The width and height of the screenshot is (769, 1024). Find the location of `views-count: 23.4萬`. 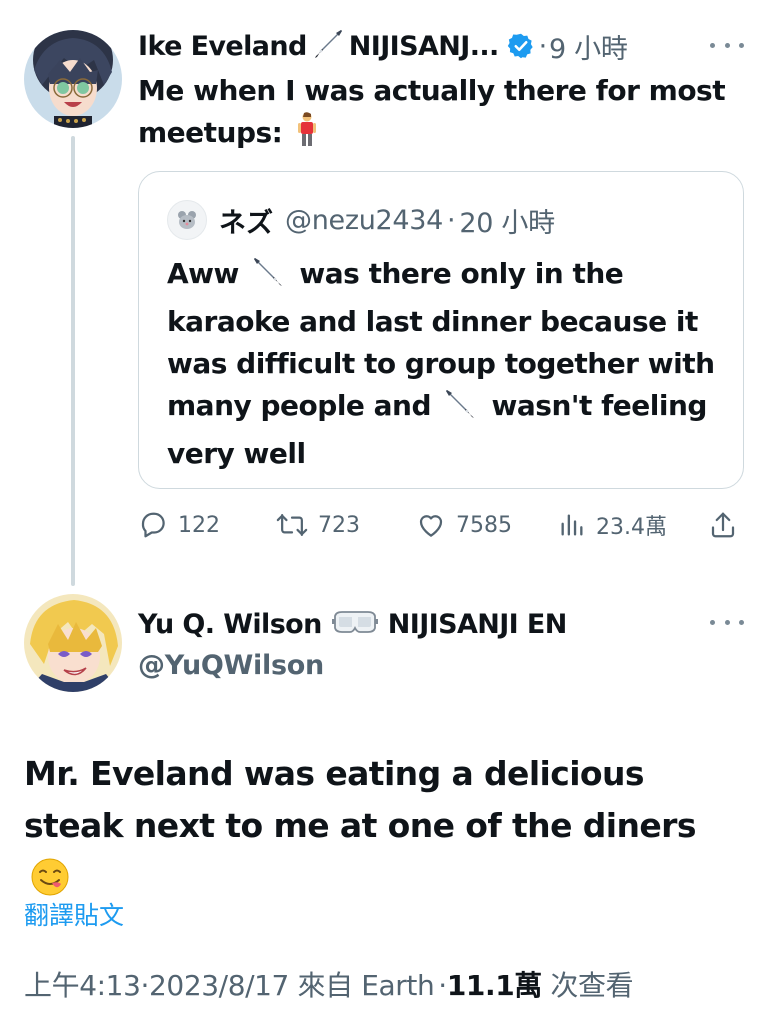

views-count: 23.4萬 is located at coordinates (631, 527).